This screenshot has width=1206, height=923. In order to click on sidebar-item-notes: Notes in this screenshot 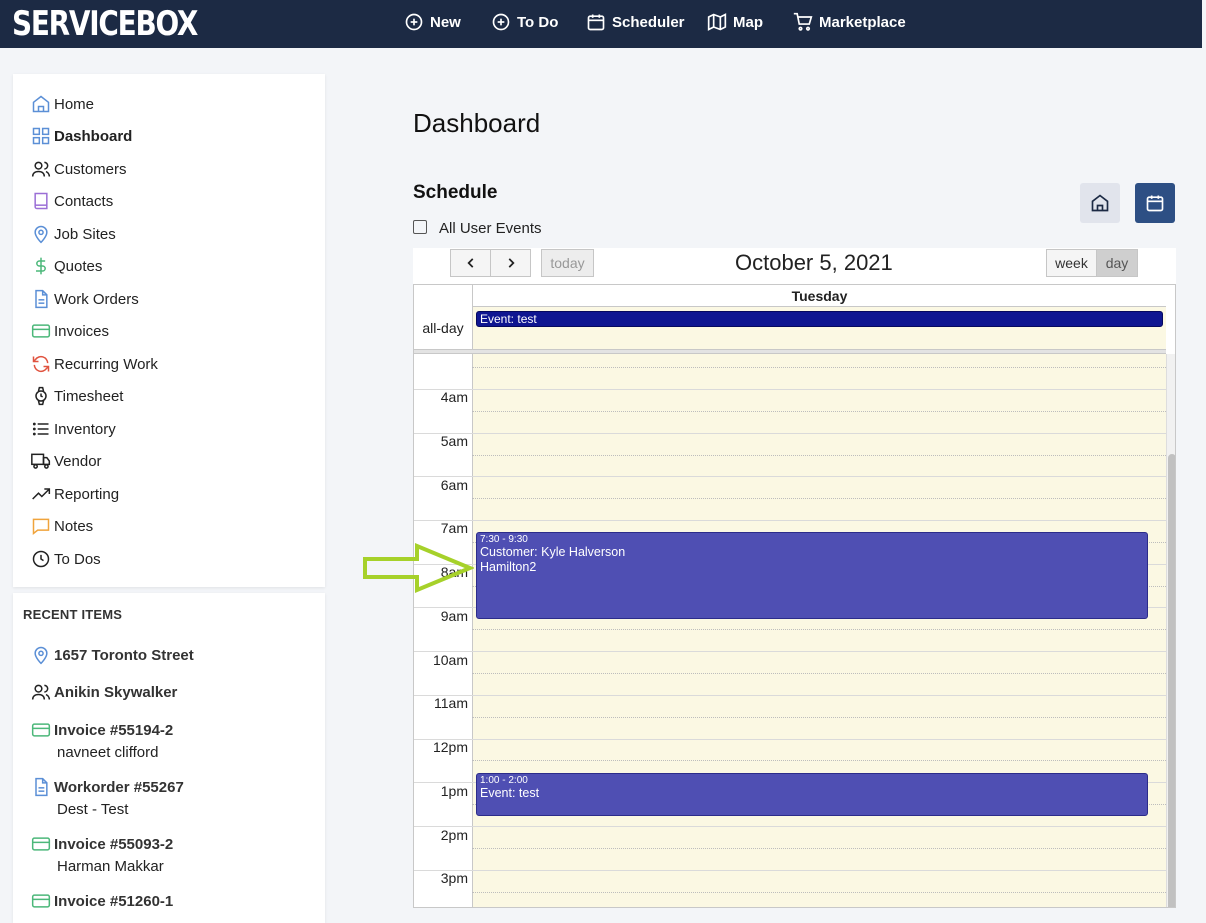, I will do `click(62, 526)`.